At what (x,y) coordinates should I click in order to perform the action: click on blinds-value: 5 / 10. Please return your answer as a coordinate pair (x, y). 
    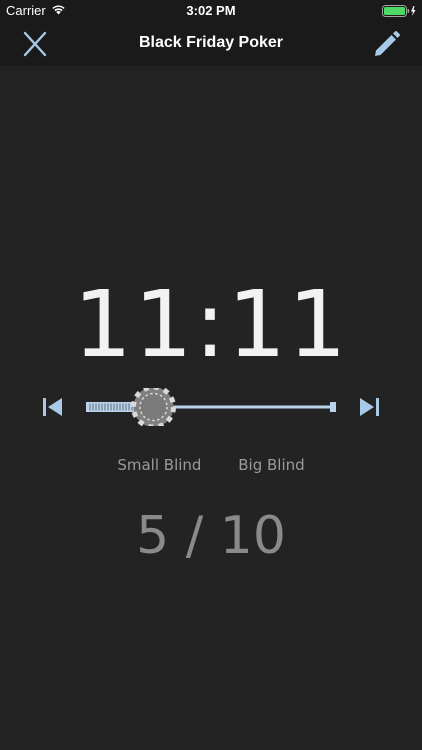
    Looking at the image, I should click on (211, 536).